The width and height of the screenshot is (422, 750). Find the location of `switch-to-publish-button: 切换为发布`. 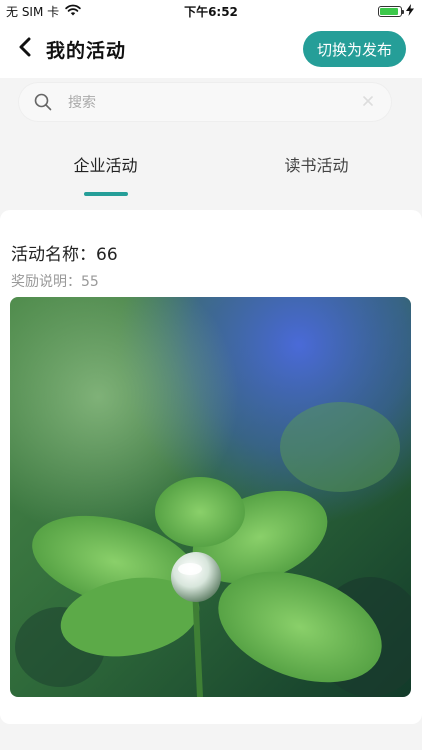

switch-to-publish-button: 切换为发布 is located at coordinates (354, 49).